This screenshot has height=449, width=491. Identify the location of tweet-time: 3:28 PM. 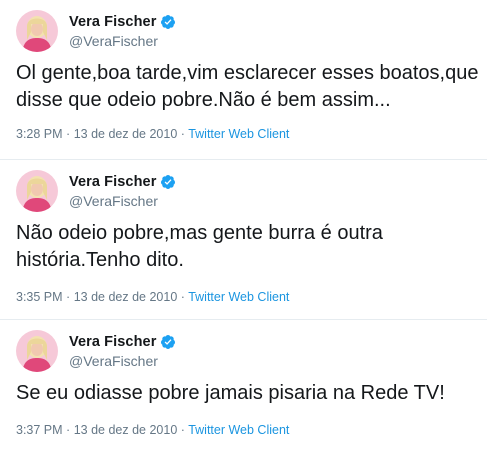
(39, 134).